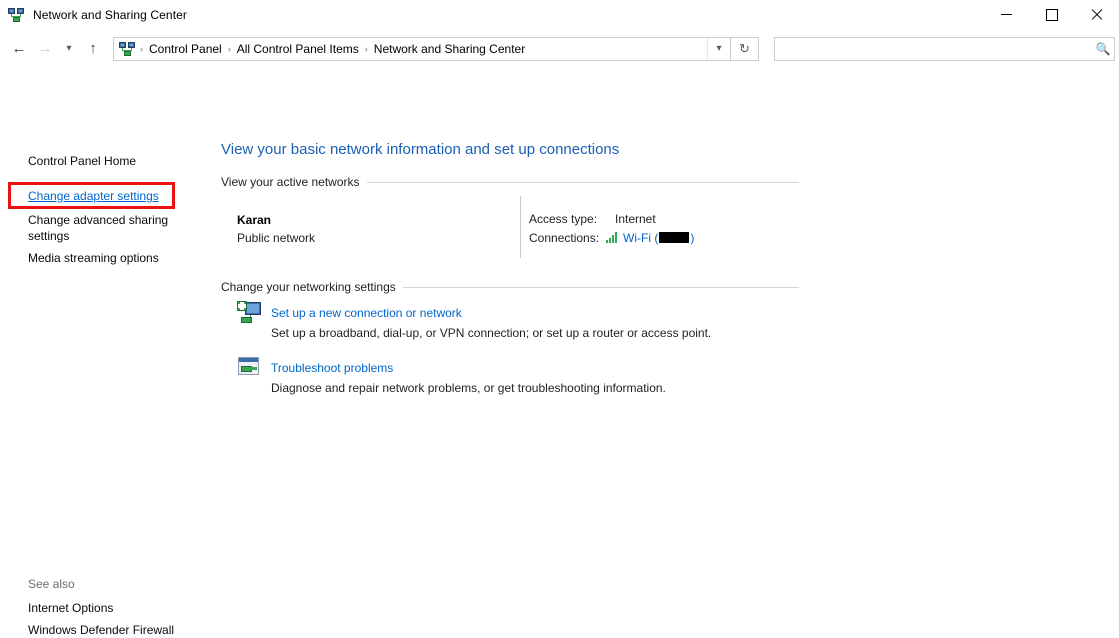 This screenshot has height=638, width=1119. What do you see at coordinates (613, 237) in the screenshot?
I see `wifi-signal-icon` at bounding box center [613, 237].